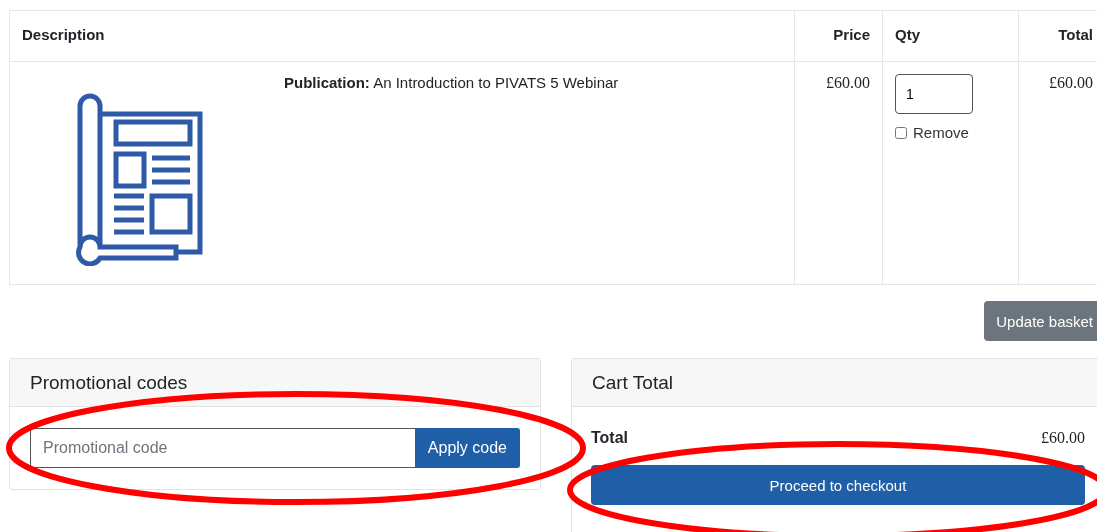 This screenshot has height=532, width=1097. I want to click on column-header: Total, so click(1057, 36).